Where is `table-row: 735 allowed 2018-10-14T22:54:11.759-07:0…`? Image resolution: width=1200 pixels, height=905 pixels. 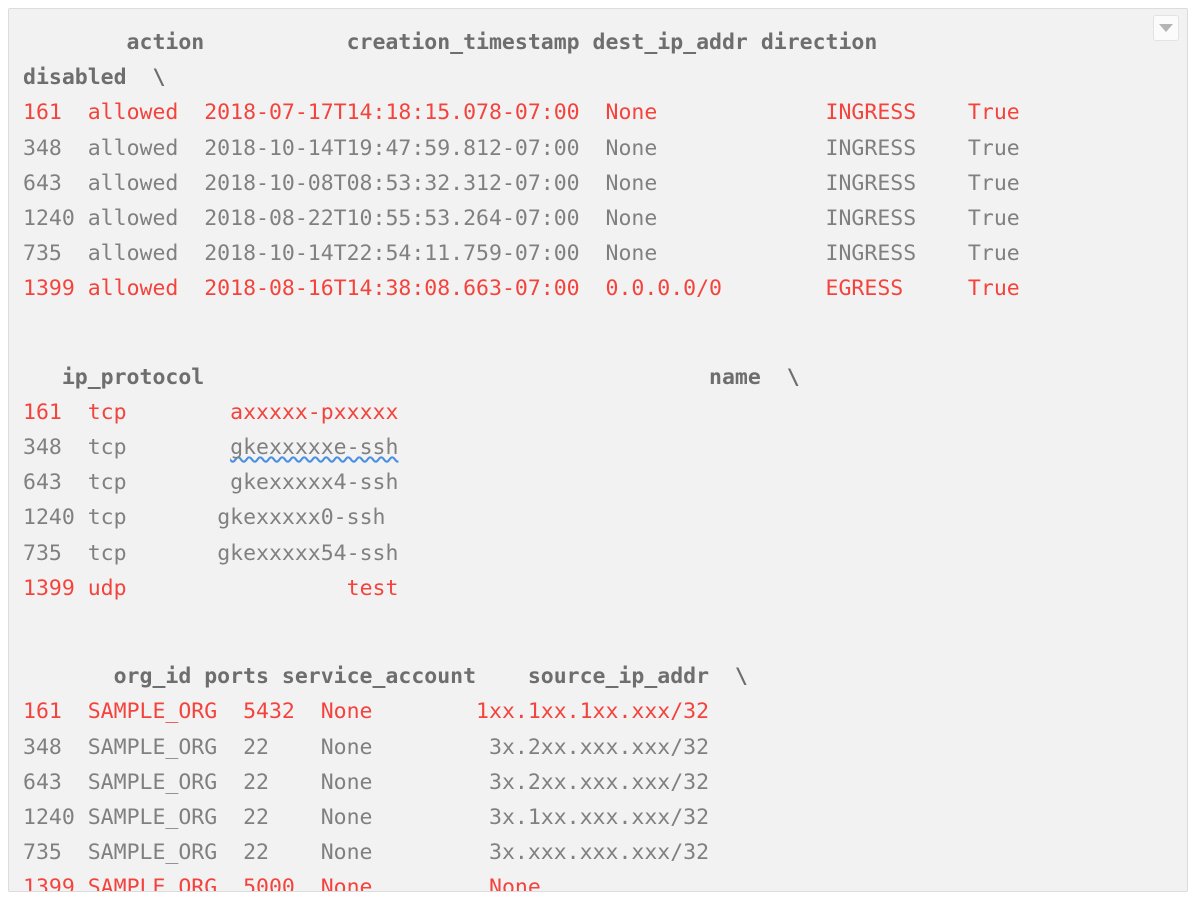
table-row: 735 allowed 2018-10-14T22:54:11.759-07:0… is located at coordinates (598, 253).